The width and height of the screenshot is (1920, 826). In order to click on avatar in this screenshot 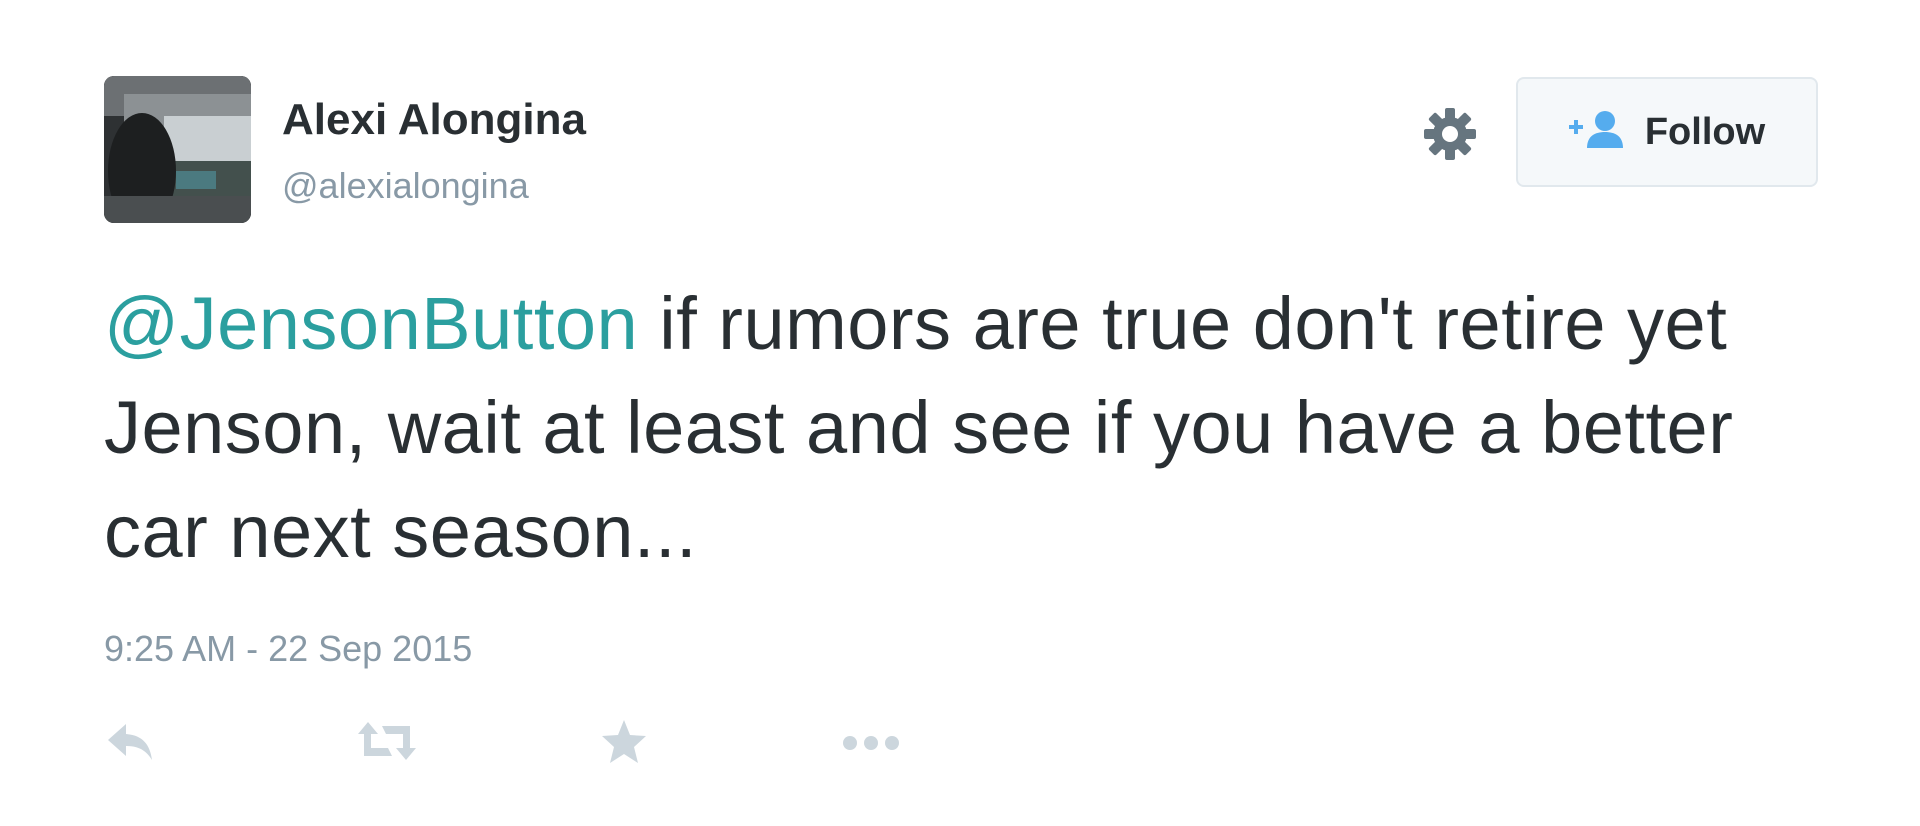, I will do `click(177, 149)`.